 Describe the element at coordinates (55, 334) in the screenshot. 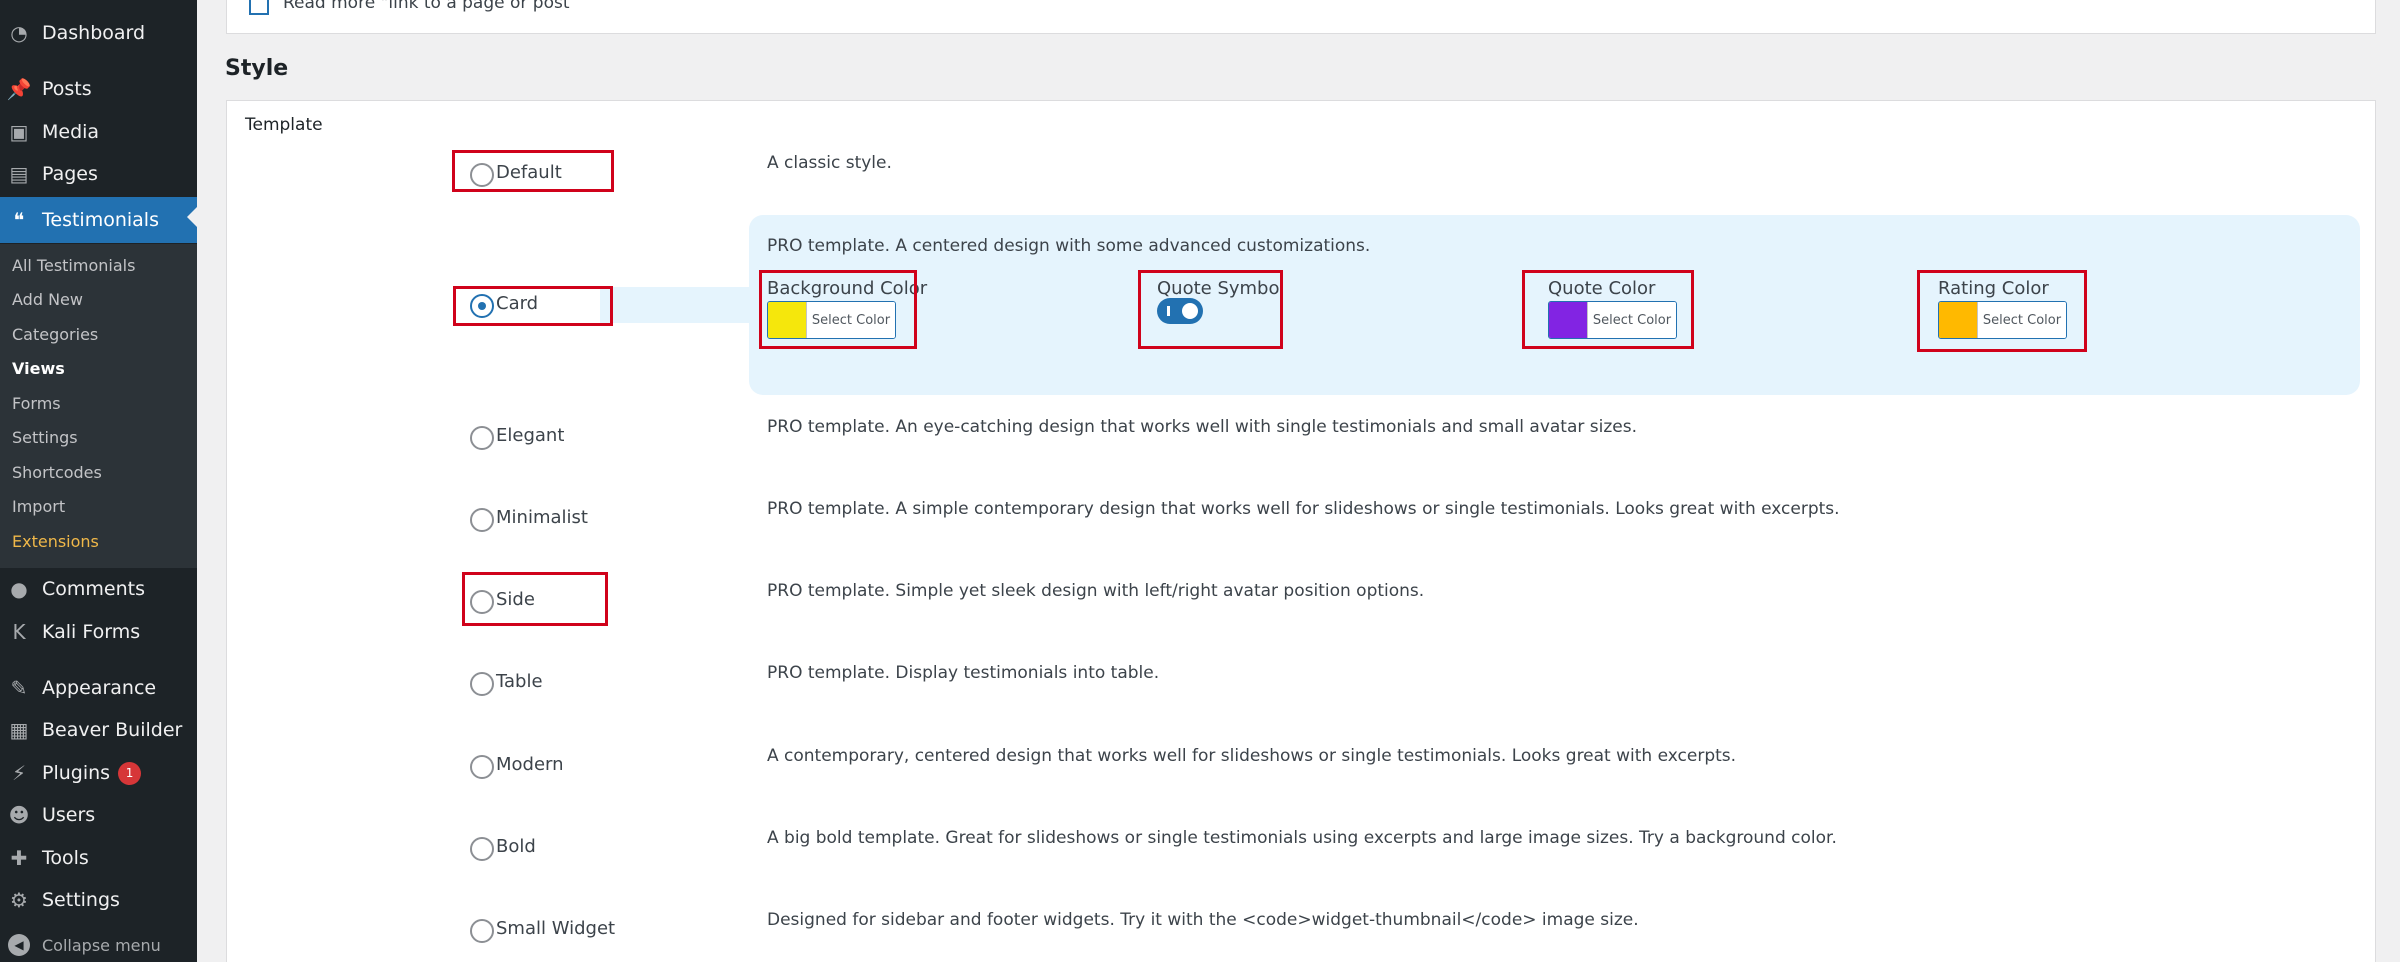

I see `submenu-categories: Categories` at that location.